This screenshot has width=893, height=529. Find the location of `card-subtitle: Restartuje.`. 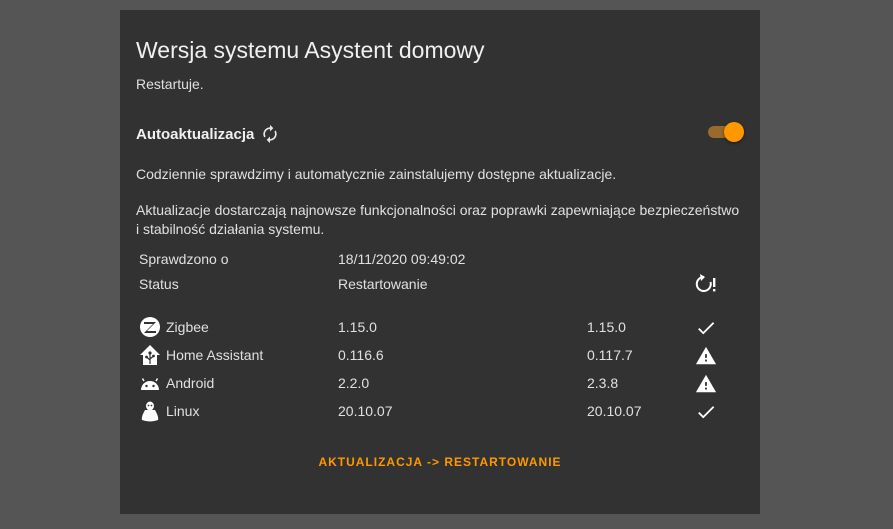

card-subtitle: Restartuje. is located at coordinates (170, 84).